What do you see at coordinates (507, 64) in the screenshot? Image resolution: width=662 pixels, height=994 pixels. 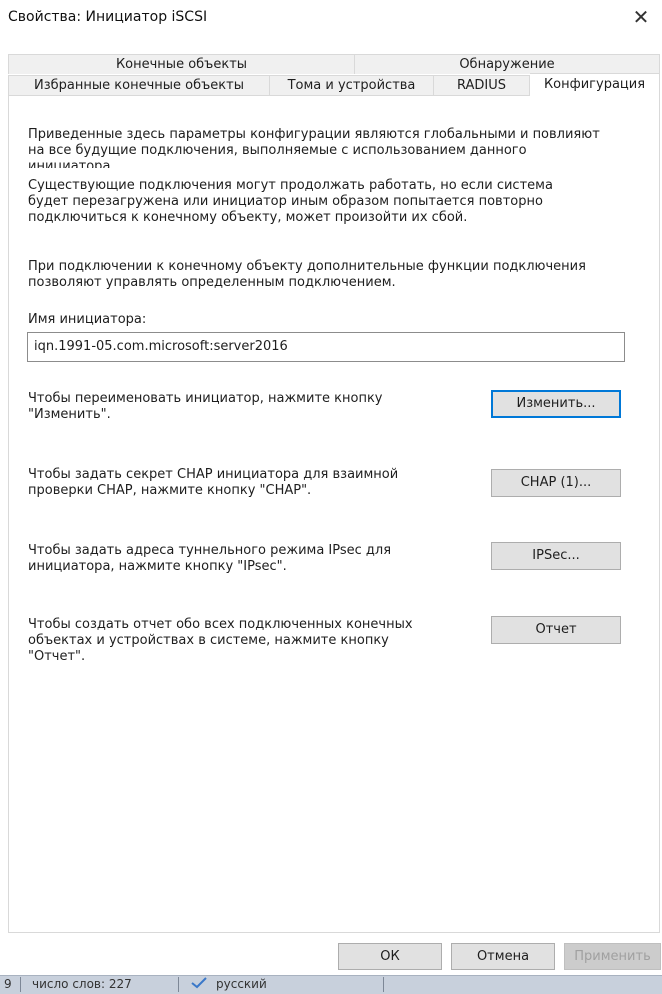 I see `tab-discovery: Обнаружение` at bounding box center [507, 64].